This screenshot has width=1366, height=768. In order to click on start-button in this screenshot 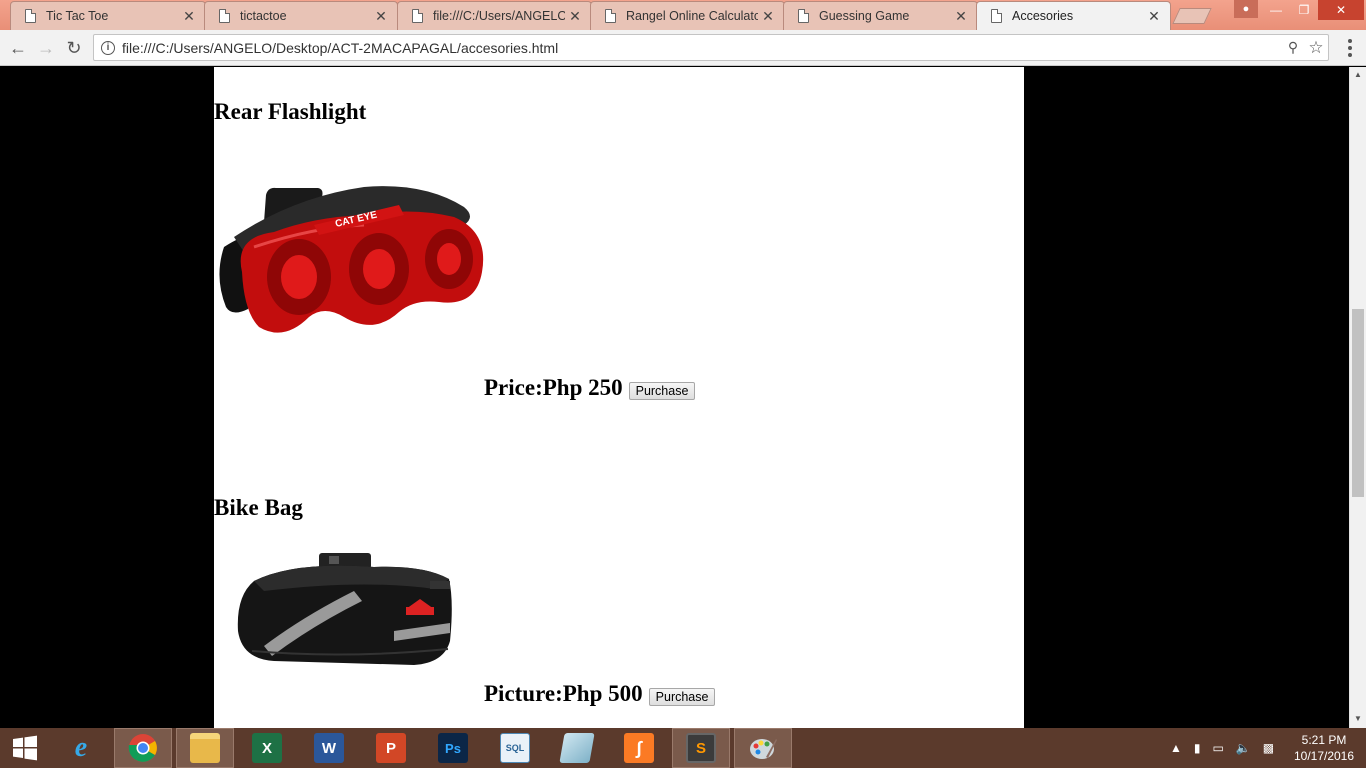, I will do `click(25, 748)`.